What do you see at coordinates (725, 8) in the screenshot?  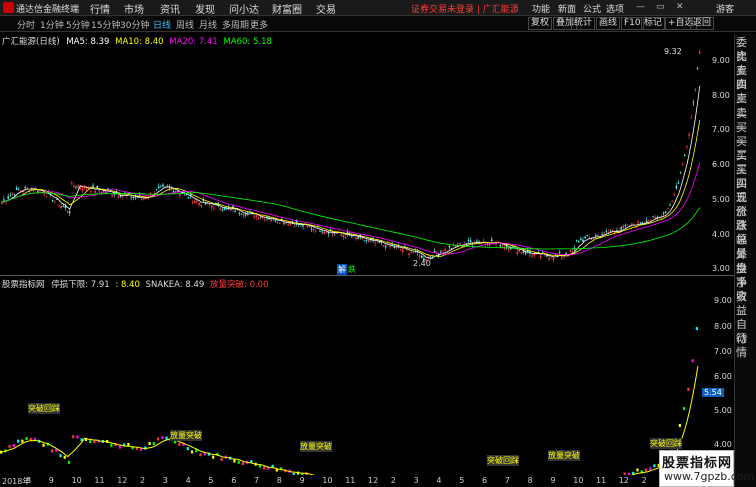 I see `user-label: 游客` at bounding box center [725, 8].